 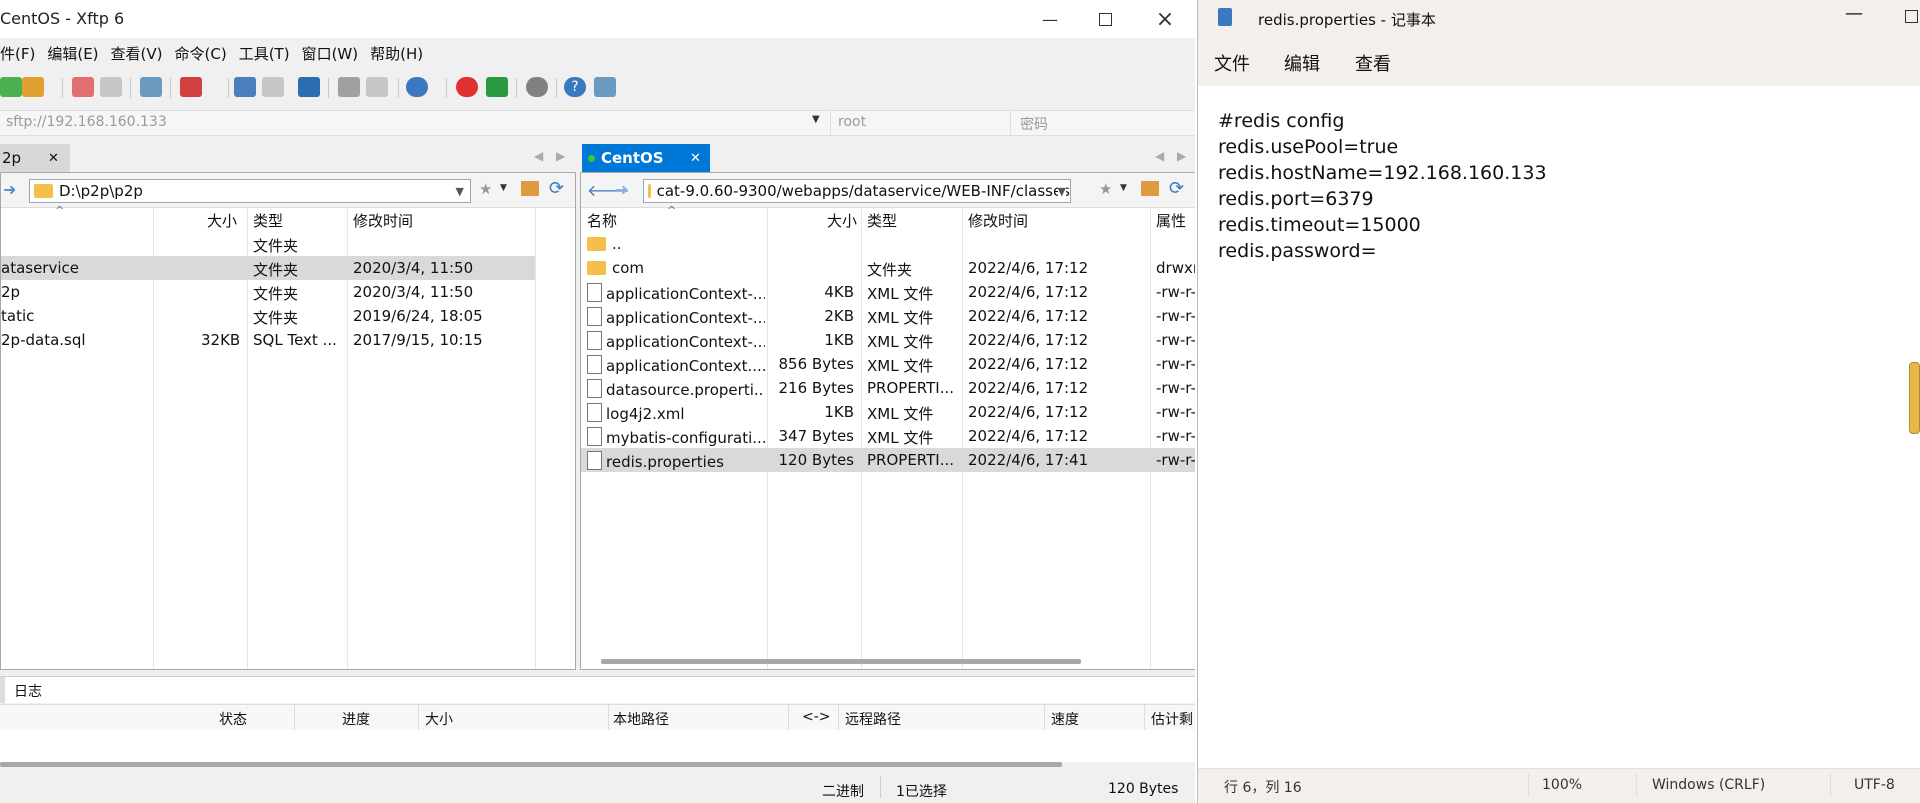 What do you see at coordinates (143, 53) in the screenshot?
I see `menu-view: 查看(V)` at bounding box center [143, 53].